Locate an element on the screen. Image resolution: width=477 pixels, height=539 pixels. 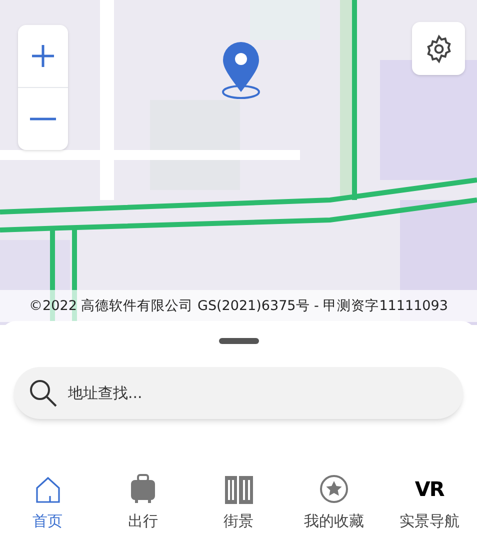
pin-icon is located at coordinates (241, 70).